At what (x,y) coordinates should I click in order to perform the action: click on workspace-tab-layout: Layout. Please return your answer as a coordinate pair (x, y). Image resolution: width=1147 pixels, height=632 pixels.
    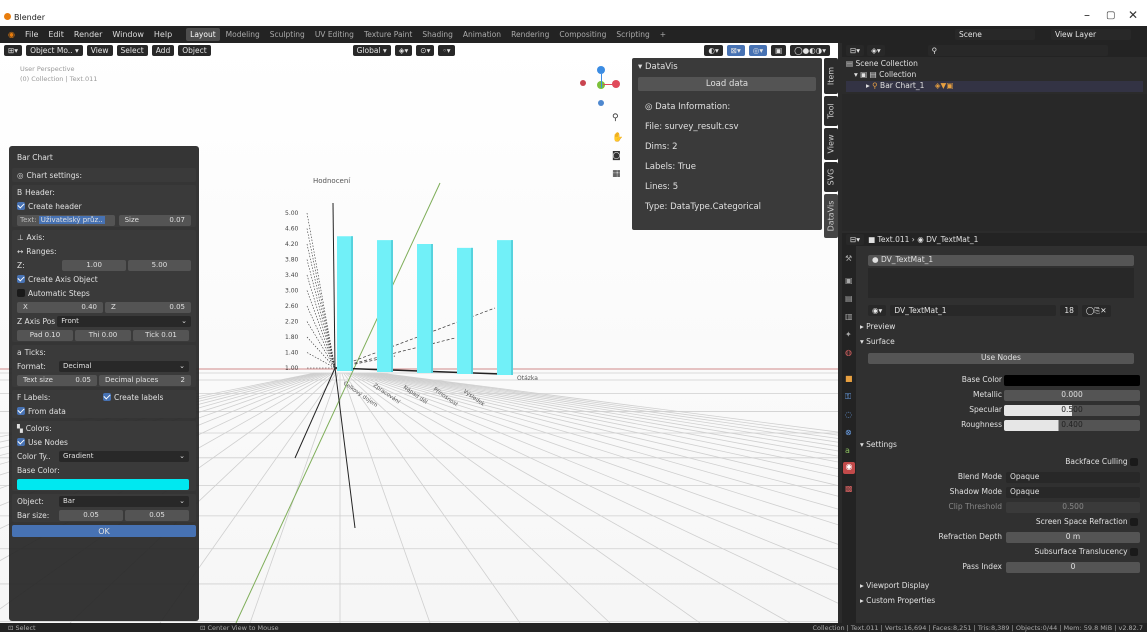
    Looking at the image, I should click on (203, 34).